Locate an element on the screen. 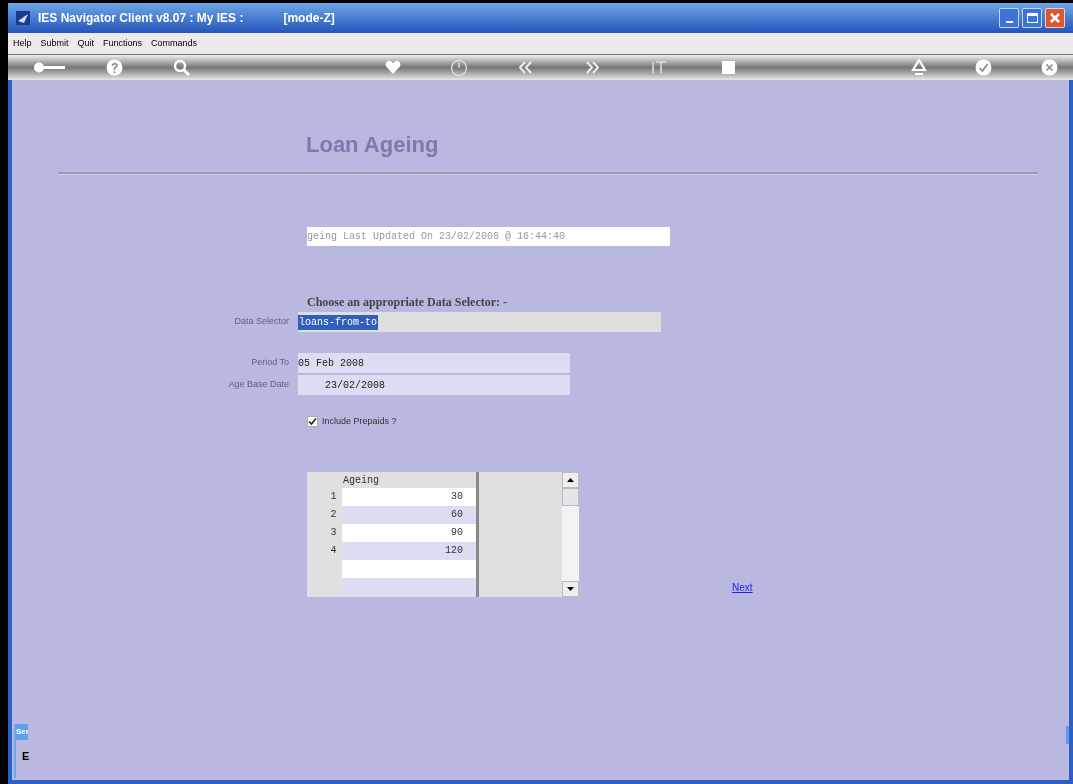 The width and height of the screenshot is (1073, 784). scrollbar is located at coordinates (570, 534).